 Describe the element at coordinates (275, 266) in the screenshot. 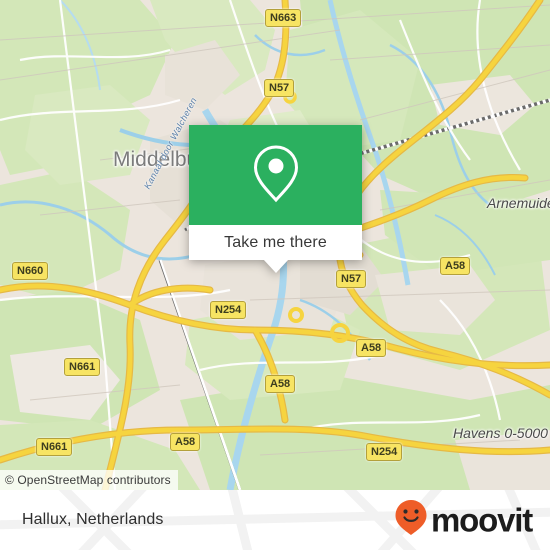

I see `popup-pointer-tail` at that location.